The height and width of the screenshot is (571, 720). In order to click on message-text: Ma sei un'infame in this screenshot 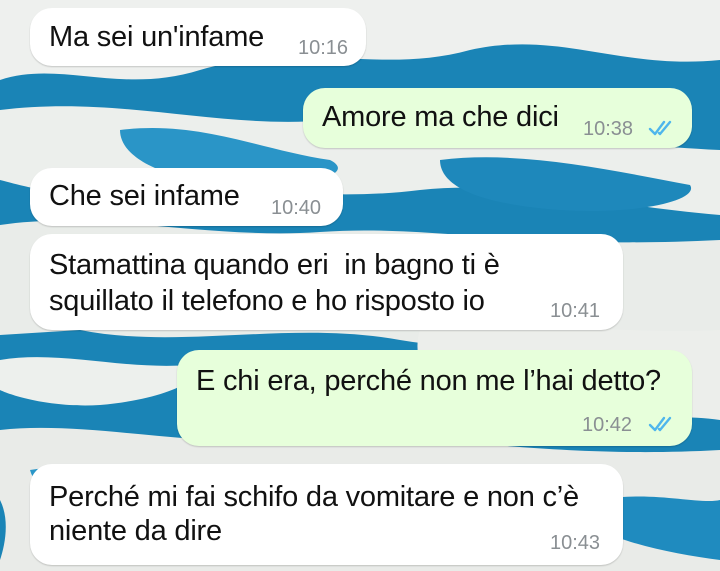, I will do `click(157, 37)`.